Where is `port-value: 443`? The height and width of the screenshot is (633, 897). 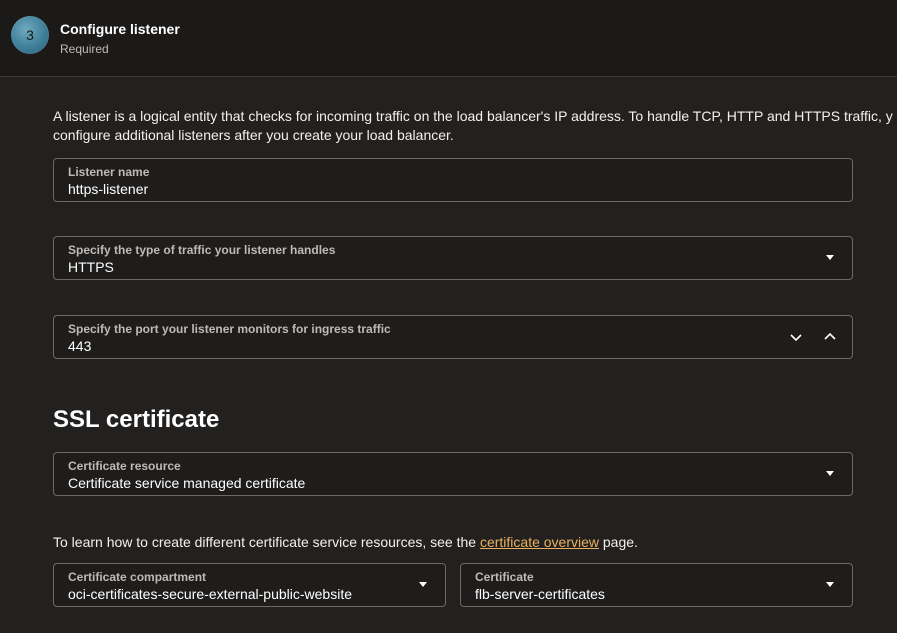 port-value: 443 is located at coordinates (80, 346).